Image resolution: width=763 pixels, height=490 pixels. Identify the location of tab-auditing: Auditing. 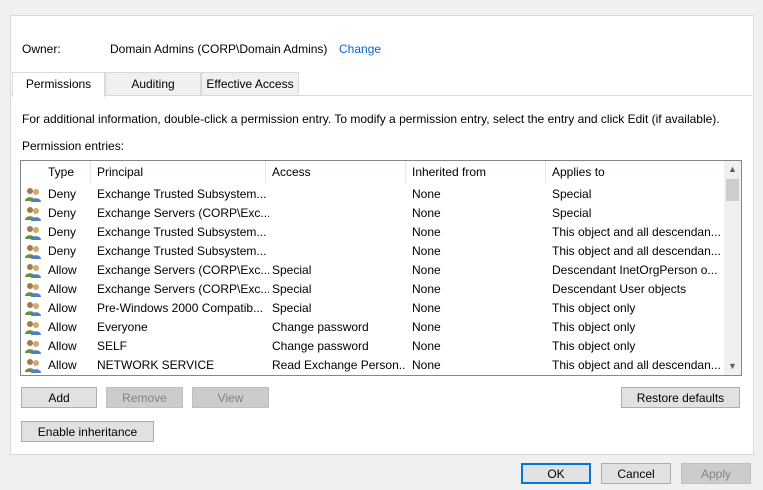
(153, 83).